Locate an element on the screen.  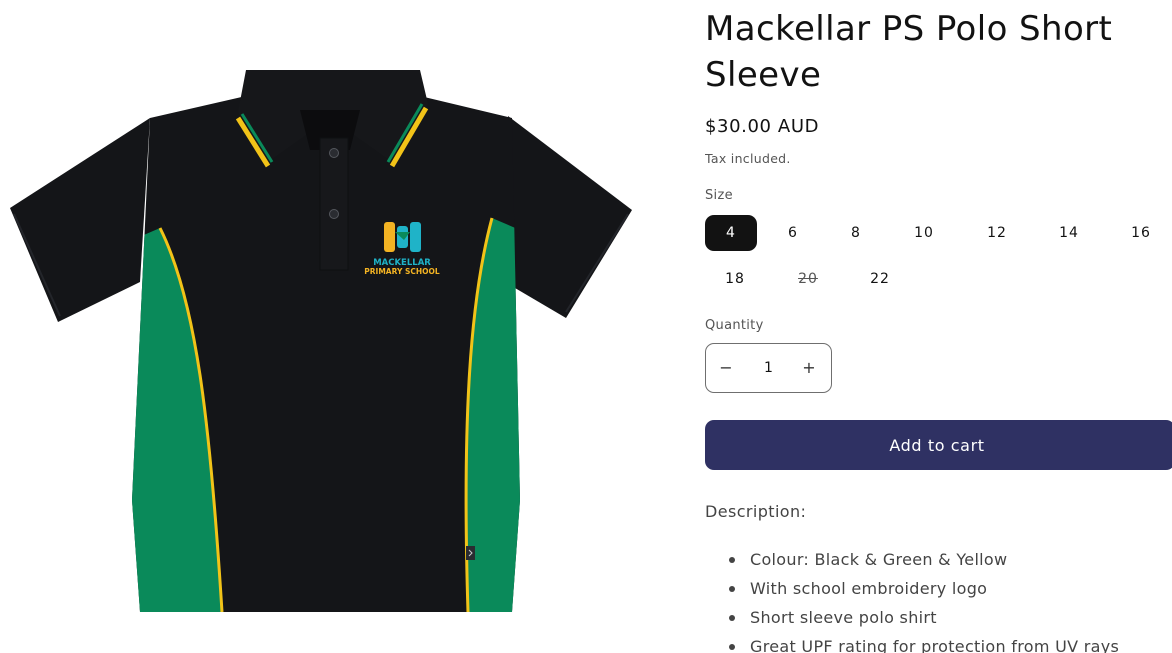
list-item: With school embroidery logo is located at coordinates (912, 588).